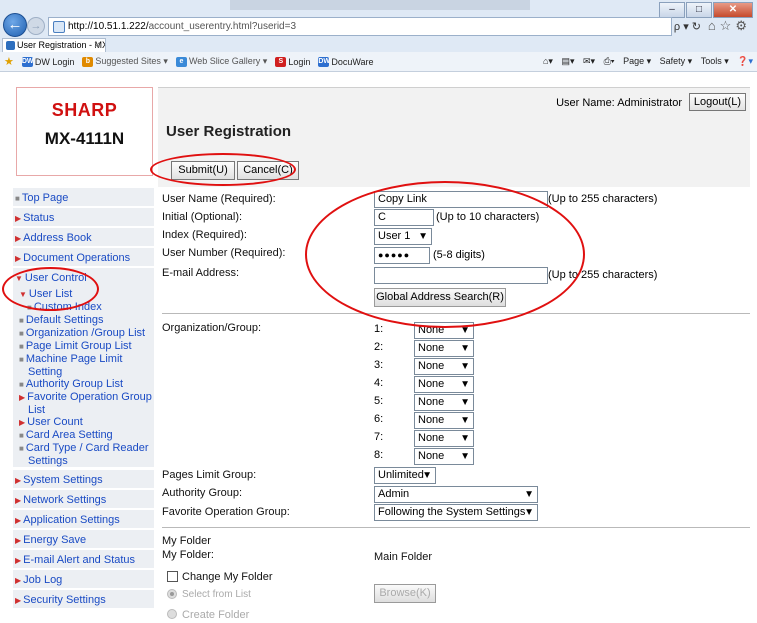 This screenshot has width=757, height=623. I want to click on sidebar-item-network-settings: ▶ Network Settings, so click(83, 500).